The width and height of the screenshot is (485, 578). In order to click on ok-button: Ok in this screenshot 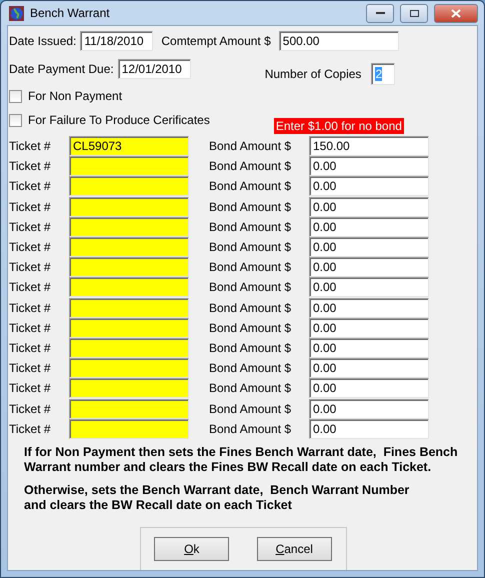, I will do `click(192, 549)`.